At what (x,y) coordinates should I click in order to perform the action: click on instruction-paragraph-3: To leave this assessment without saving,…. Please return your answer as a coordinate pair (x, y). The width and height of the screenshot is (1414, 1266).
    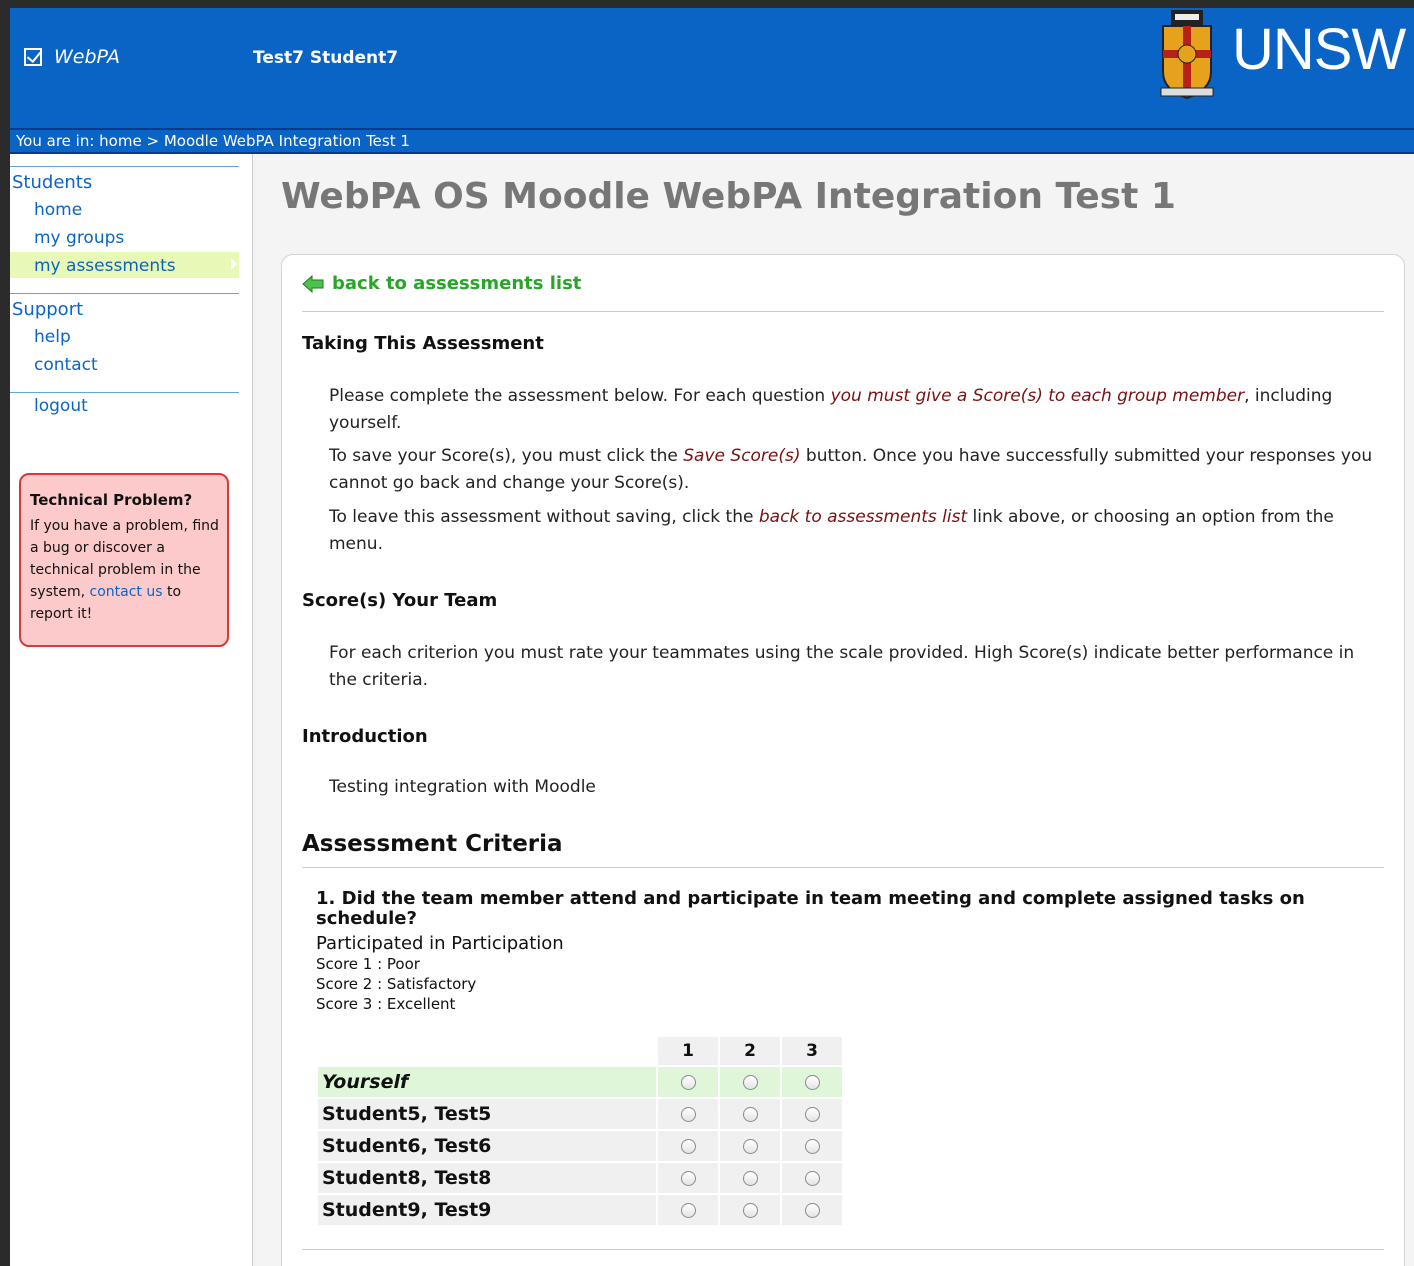
    Looking at the image, I should click on (854, 531).